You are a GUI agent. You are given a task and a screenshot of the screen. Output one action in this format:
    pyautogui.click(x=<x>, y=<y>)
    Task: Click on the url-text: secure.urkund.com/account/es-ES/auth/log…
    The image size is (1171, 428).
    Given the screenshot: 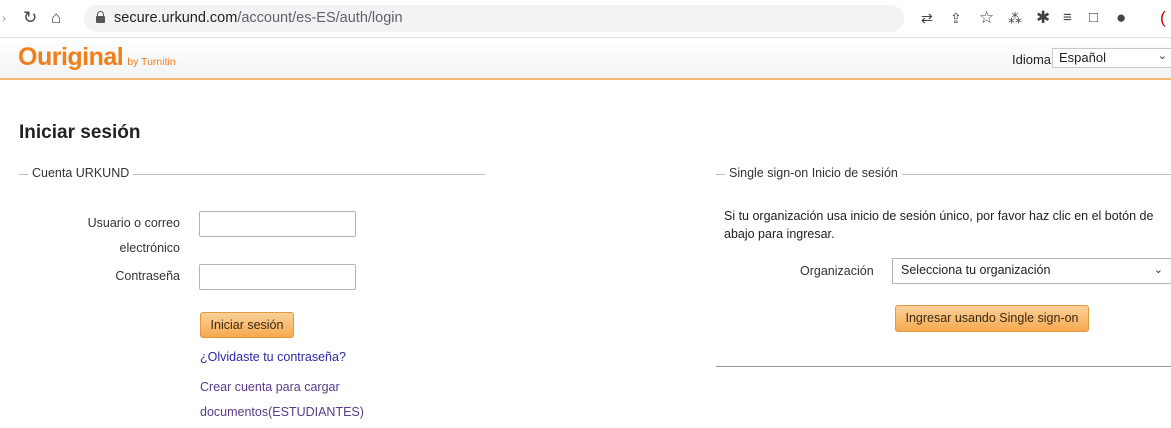 What is the action you would take?
    pyautogui.click(x=258, y=18)
    